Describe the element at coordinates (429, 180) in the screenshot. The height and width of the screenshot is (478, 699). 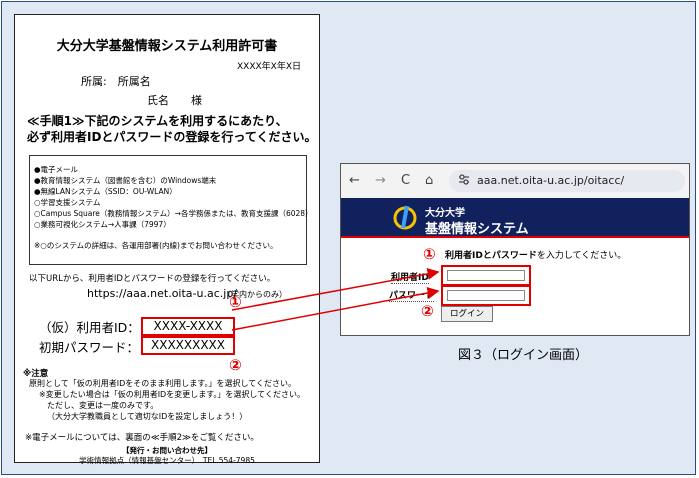
I see `home-icon: ⌂` at that location.